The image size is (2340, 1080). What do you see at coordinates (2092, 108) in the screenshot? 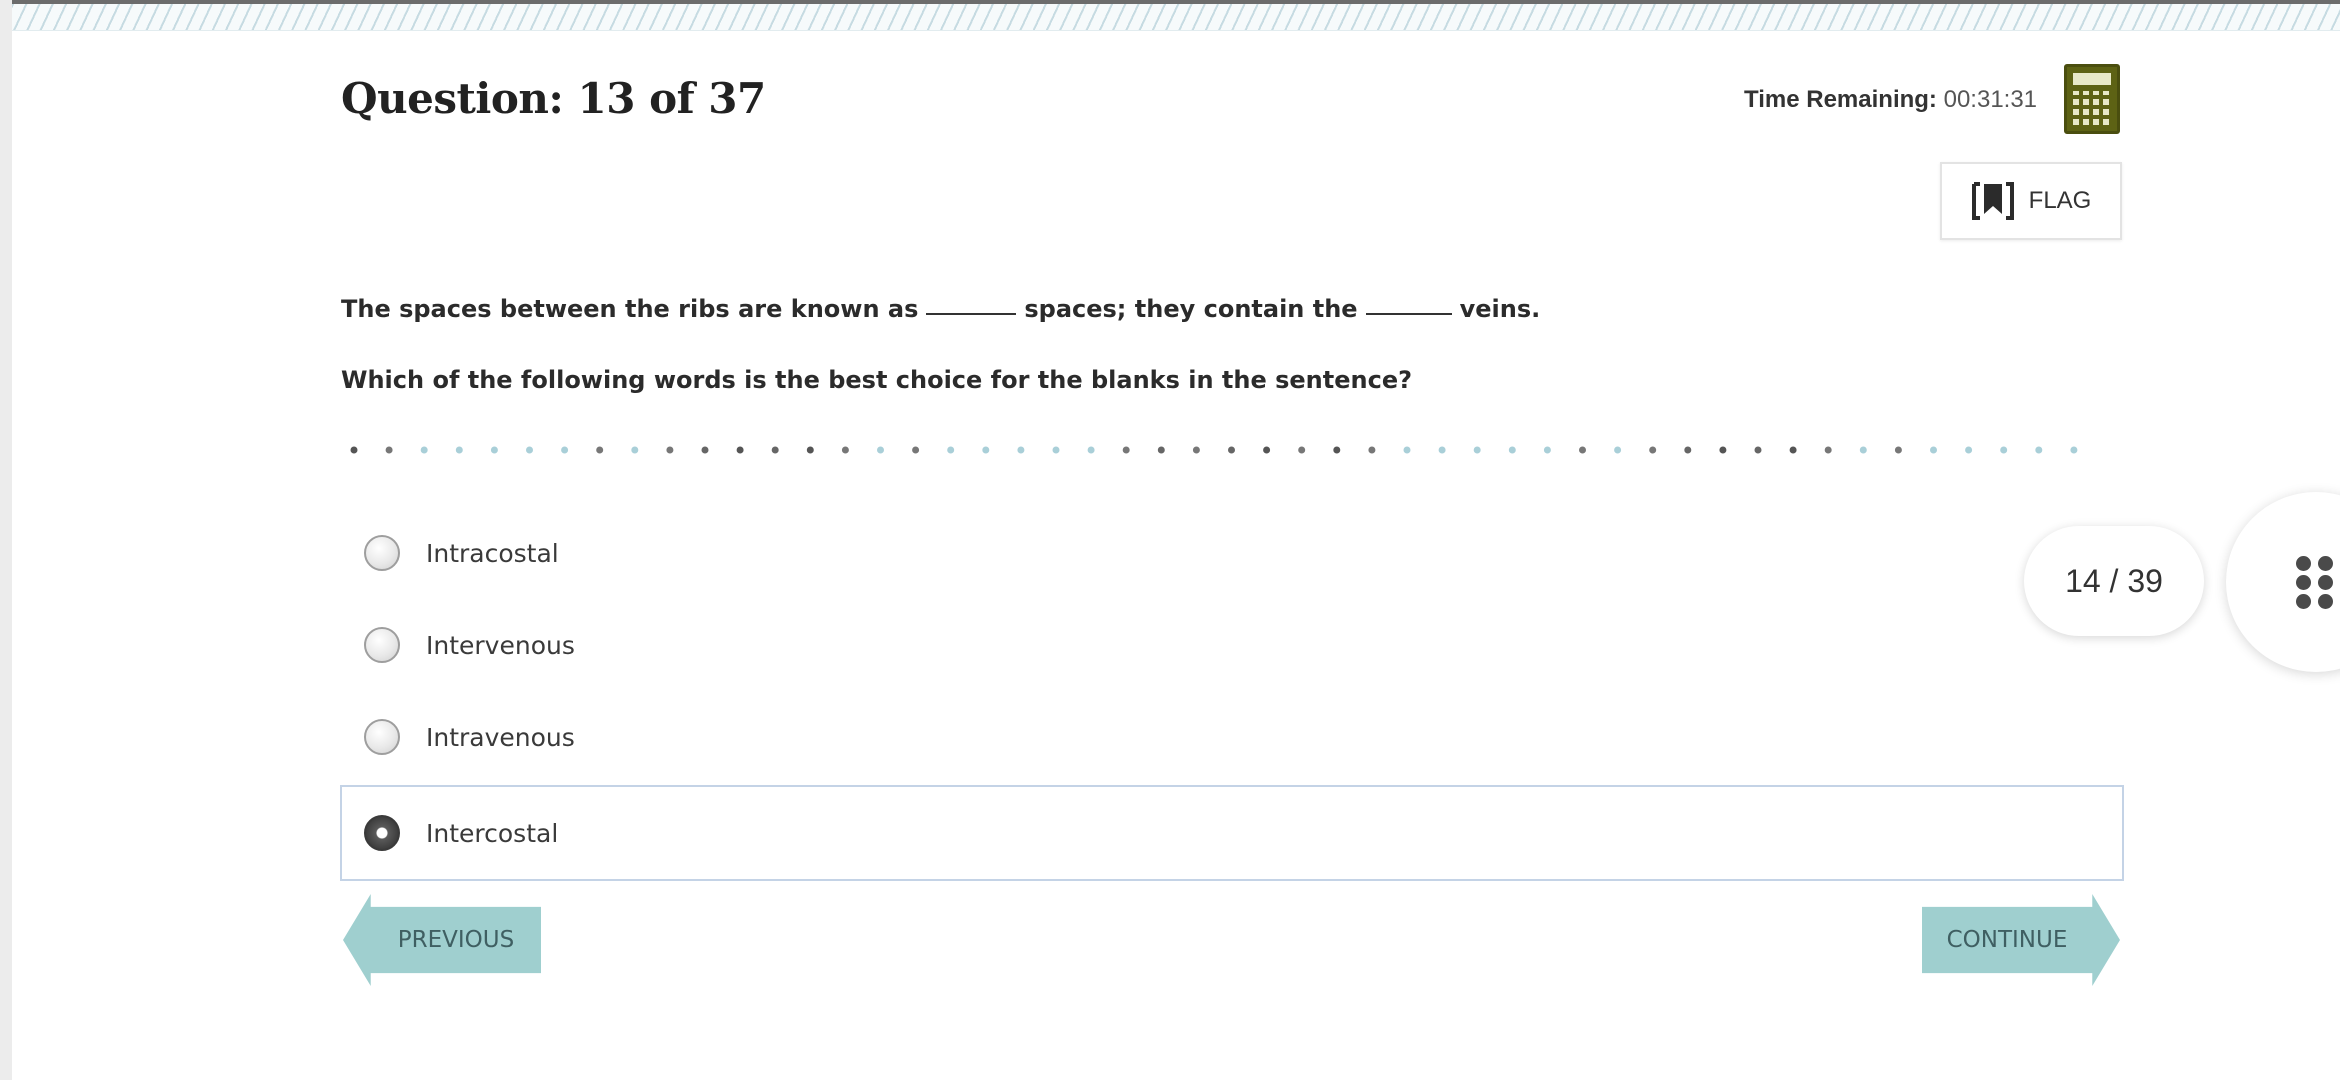
I see `calculator-keys` at bounding box center [2092, 108].